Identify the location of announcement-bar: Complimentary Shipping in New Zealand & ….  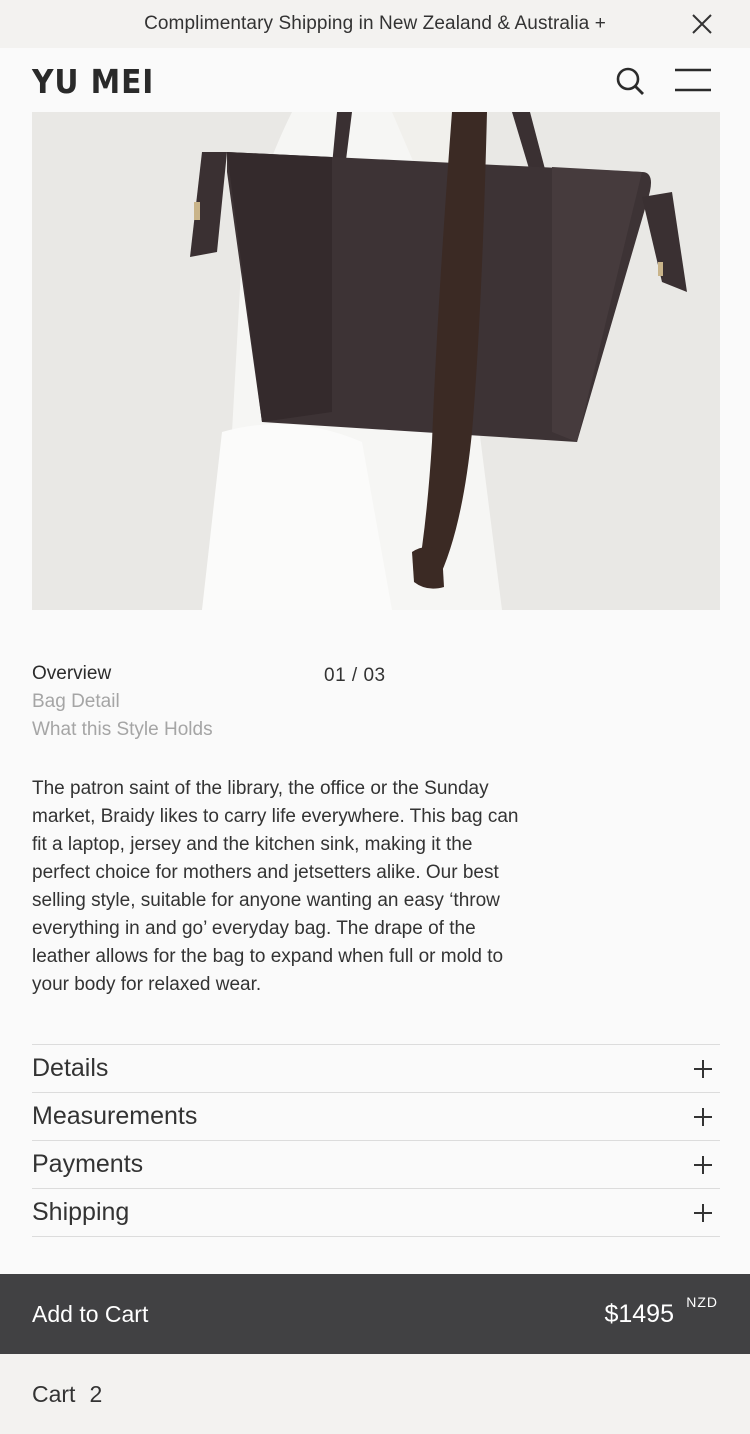
(375, 24).